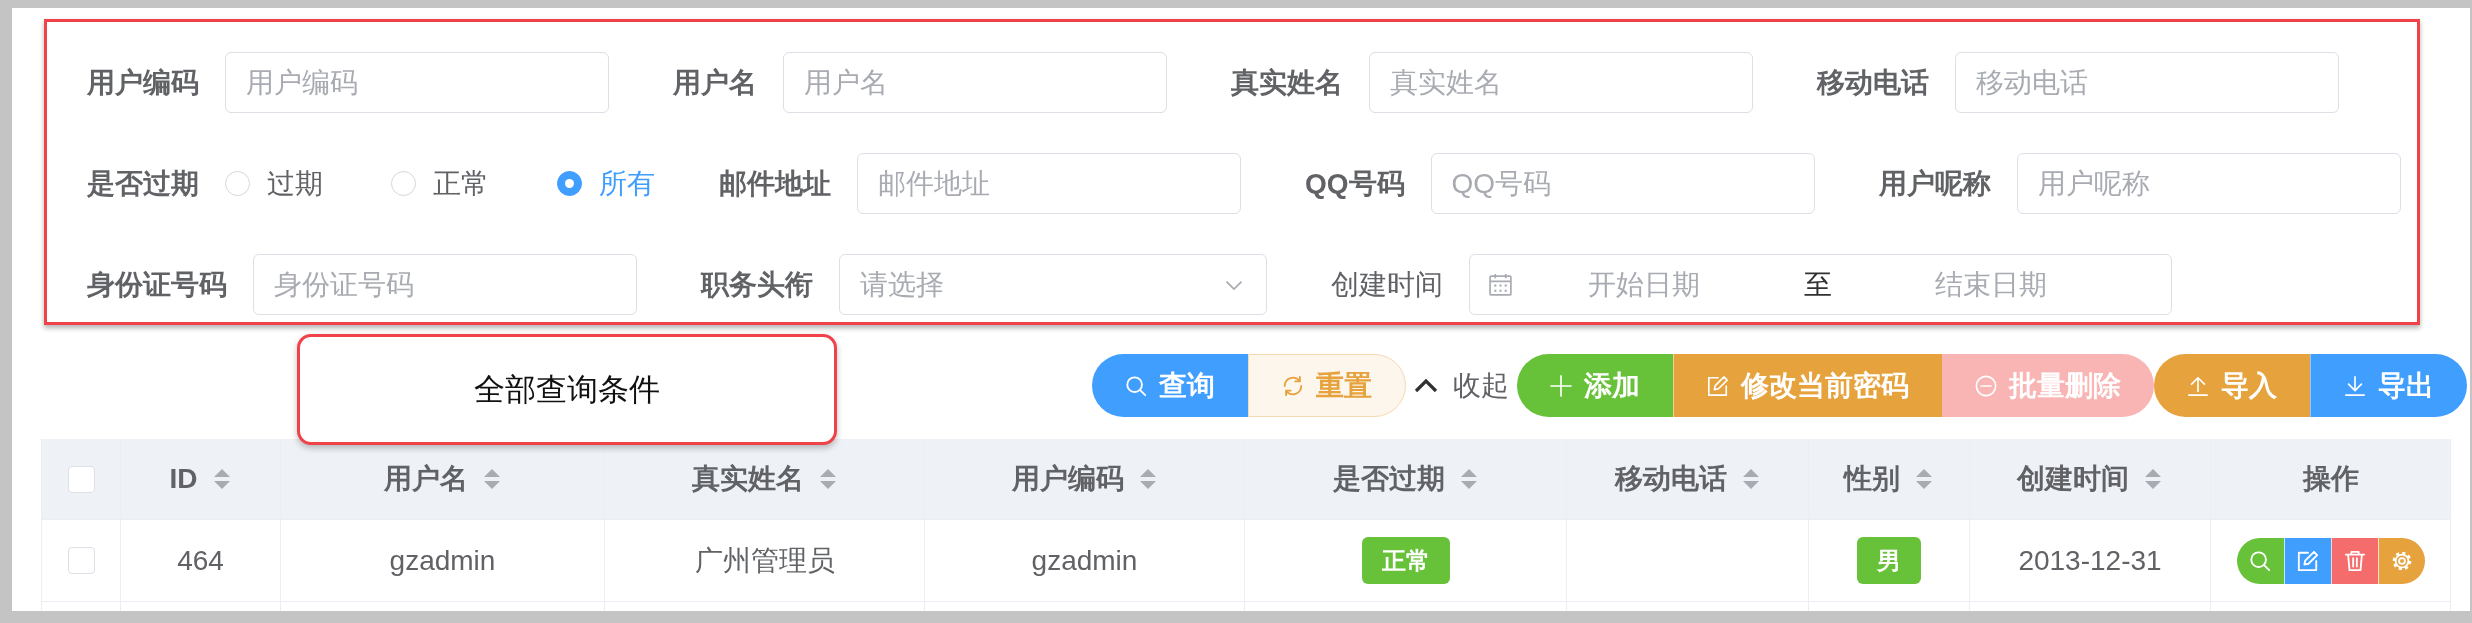 This screenshot has height=623, width=2472. Describe the element at coordinates (2330, 479) in the screenshot. I see `column-header: 操作` at that location.